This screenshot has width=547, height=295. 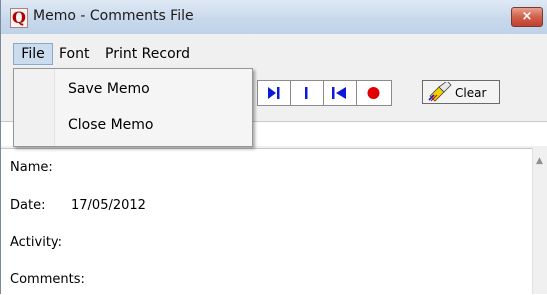 What do you see at coordinates (440, 92) in the screenshot?
I see `eraser-icon` at bounding box center [440, 92].